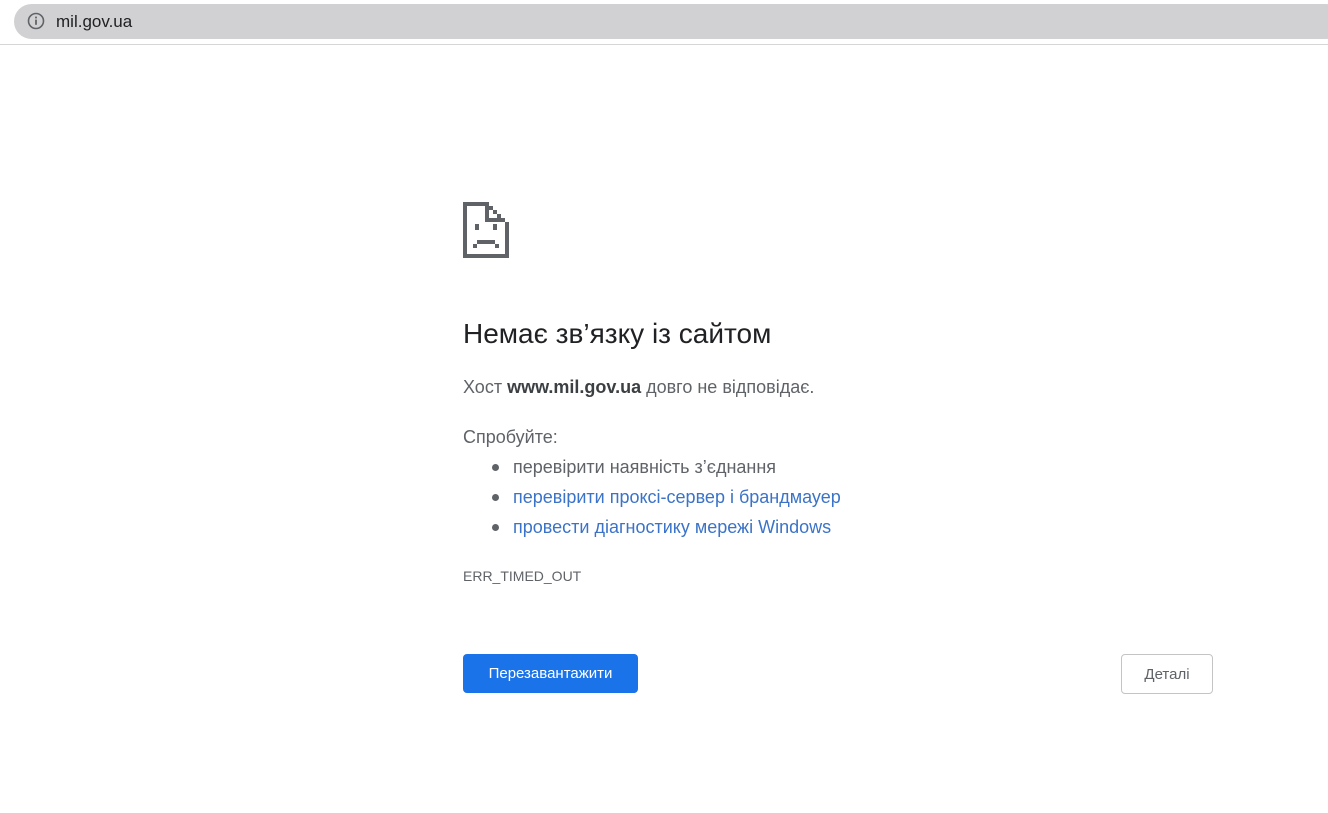 The height and width of the screenshot is (813, 1328). Describe the element at coordinates (483, 387) in the screenshot. I see `host-prefix: Хост` at that location.